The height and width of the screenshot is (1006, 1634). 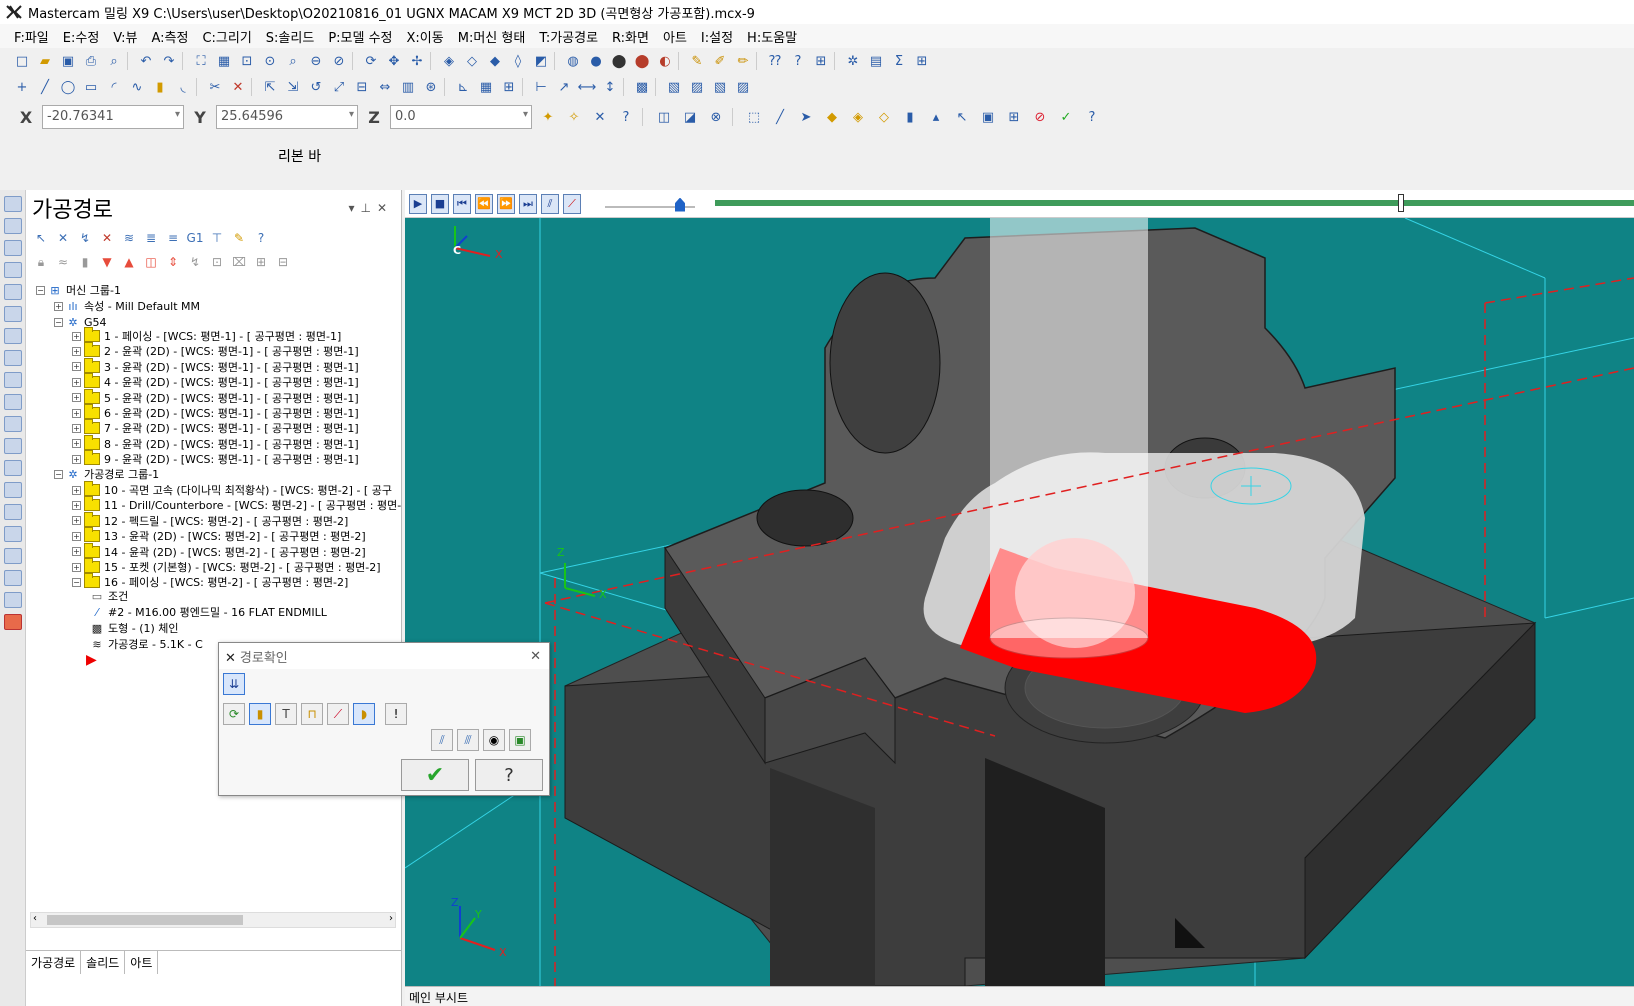 What do you see at coordinates (442, 740) in the screenshot?
I see `step-mode-button: ⫽` at bounding box center [442, 740].